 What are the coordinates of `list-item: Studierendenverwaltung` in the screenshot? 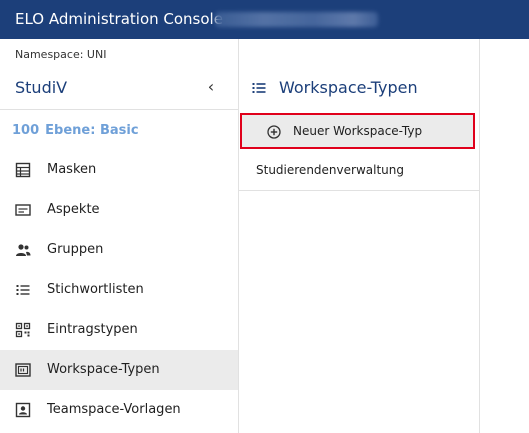 It's located at (359, 171).